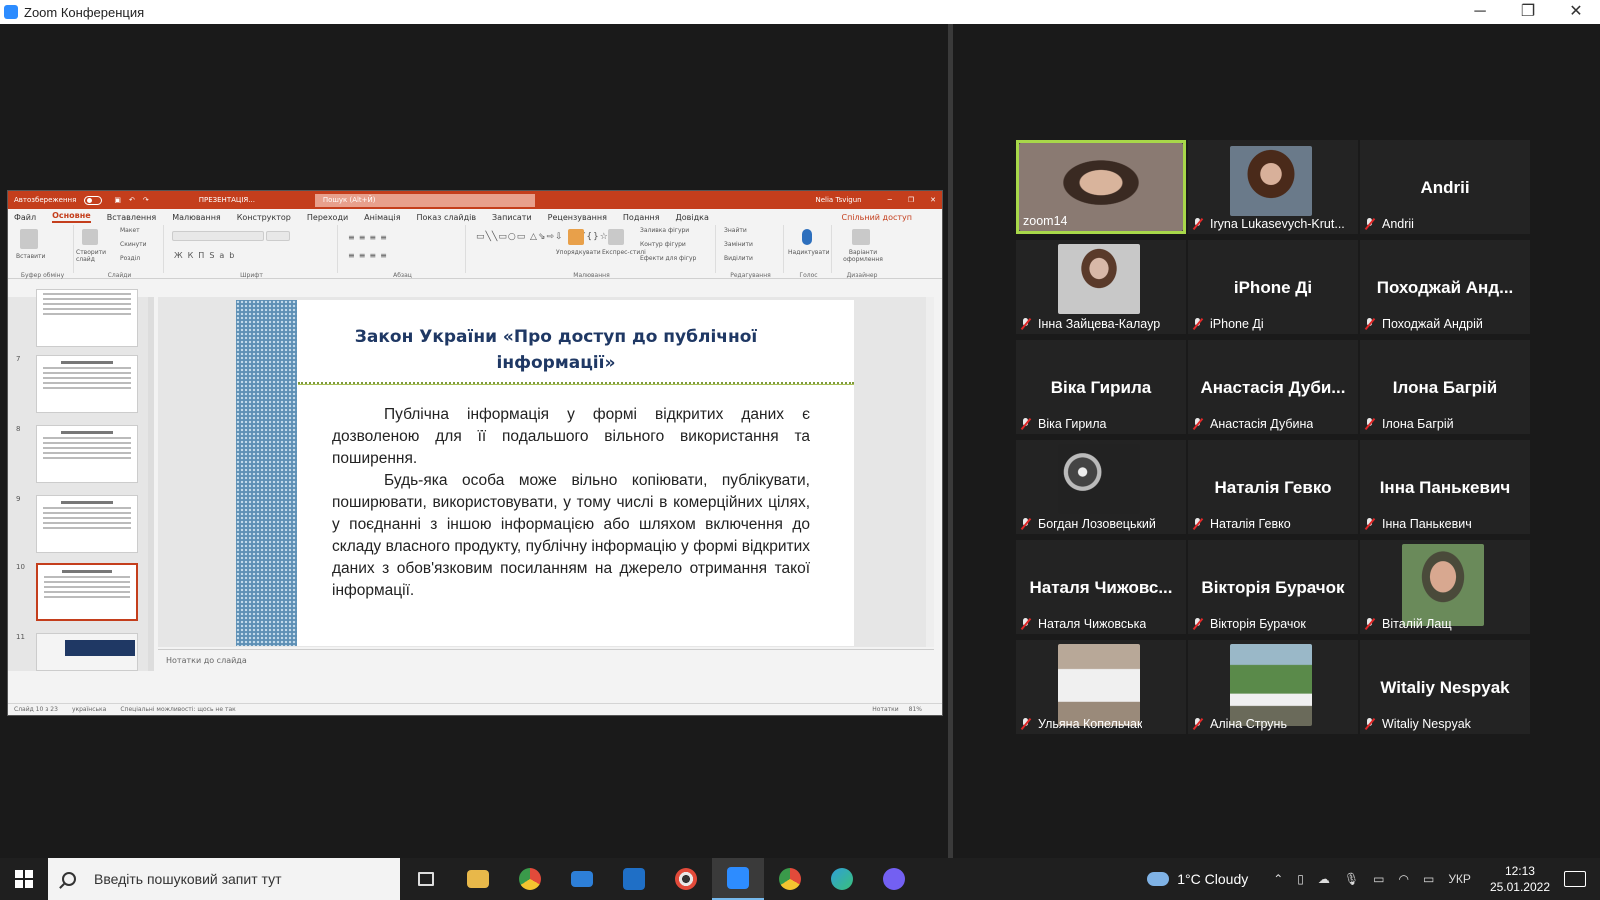 The width and height of the screenshot is (1600, 900). I want to click on zoom-taskbar-icon, so click(738, 879).